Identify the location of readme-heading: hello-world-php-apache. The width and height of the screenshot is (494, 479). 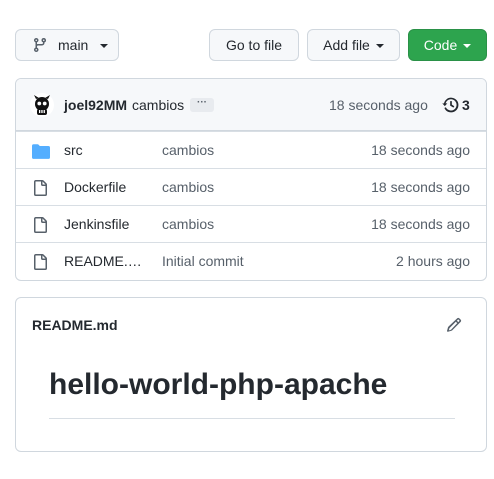
(218, 384).